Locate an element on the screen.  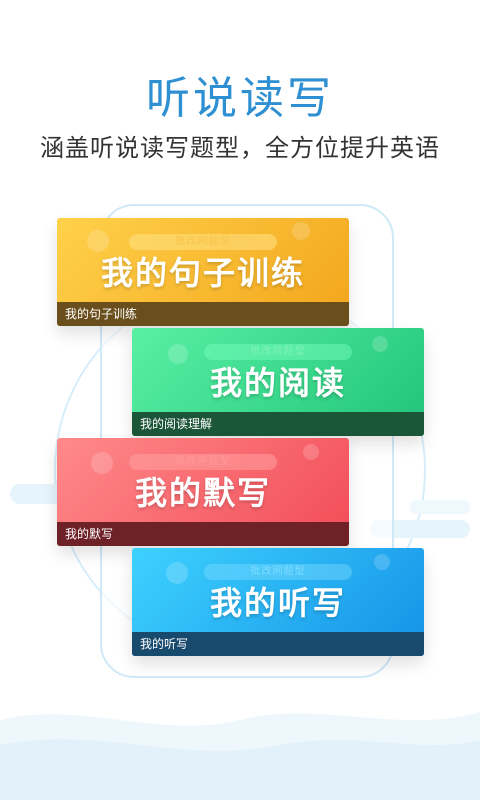
card-footer-label: 我的句子训练 is located at coordinates (203, 314).